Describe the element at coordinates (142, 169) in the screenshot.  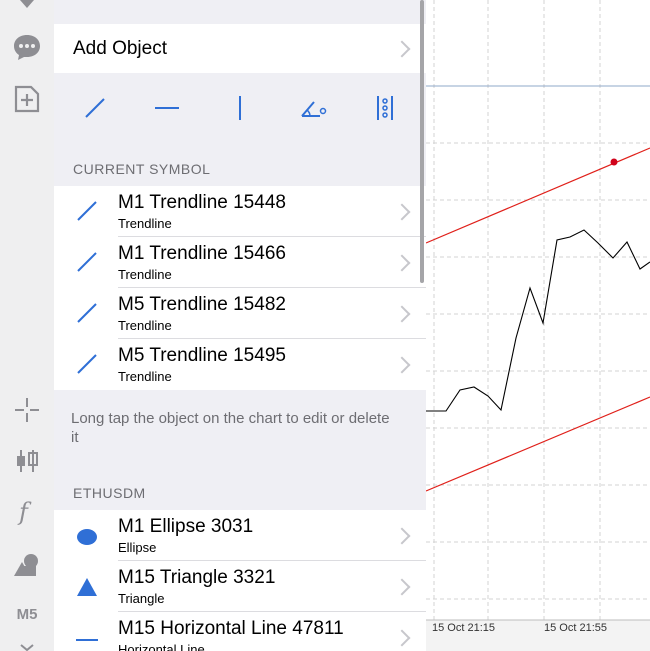
I see `current-symbol-header: CURRENT SYMBOL` at that location.